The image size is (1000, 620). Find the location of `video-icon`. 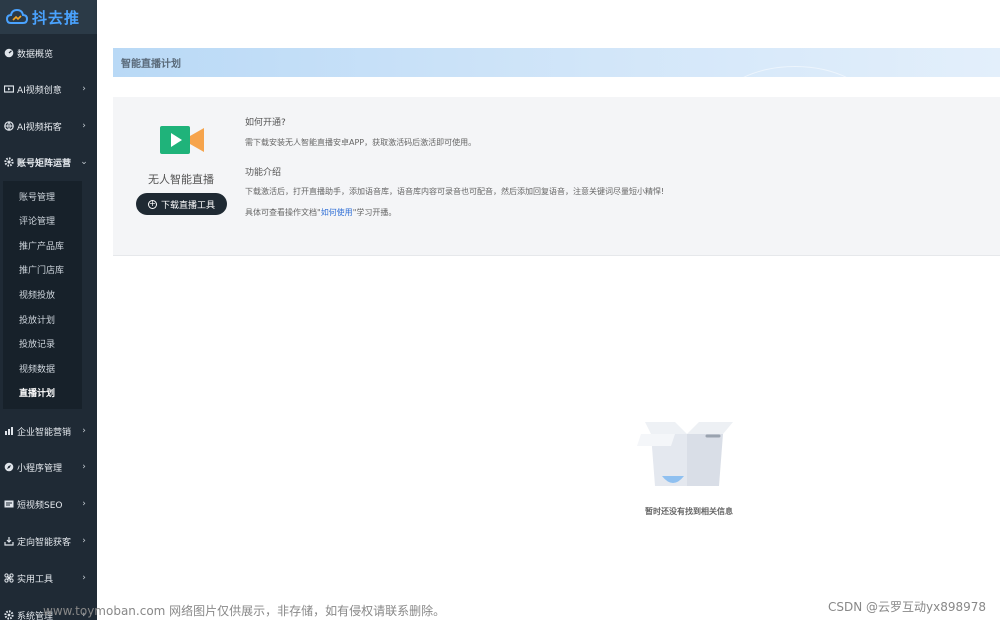

video-icon is located at coordinates (8, 89).